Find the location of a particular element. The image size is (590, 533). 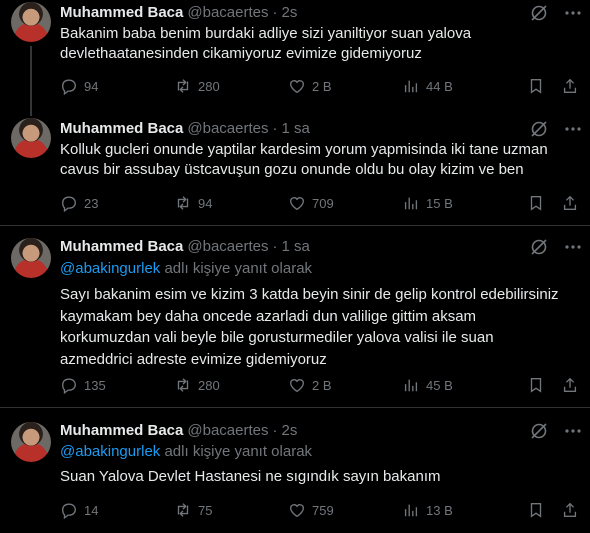

thread-line is located at coordinates (31, 81).